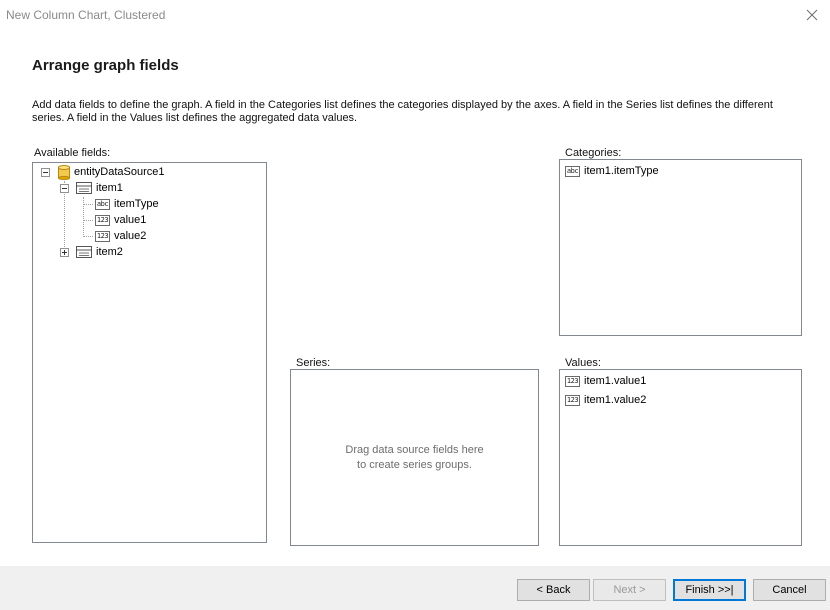  Describe the element at coordinates (414, 465) in the screenshot. I see `series-placeholder-line2: to create series groups.` at that location.